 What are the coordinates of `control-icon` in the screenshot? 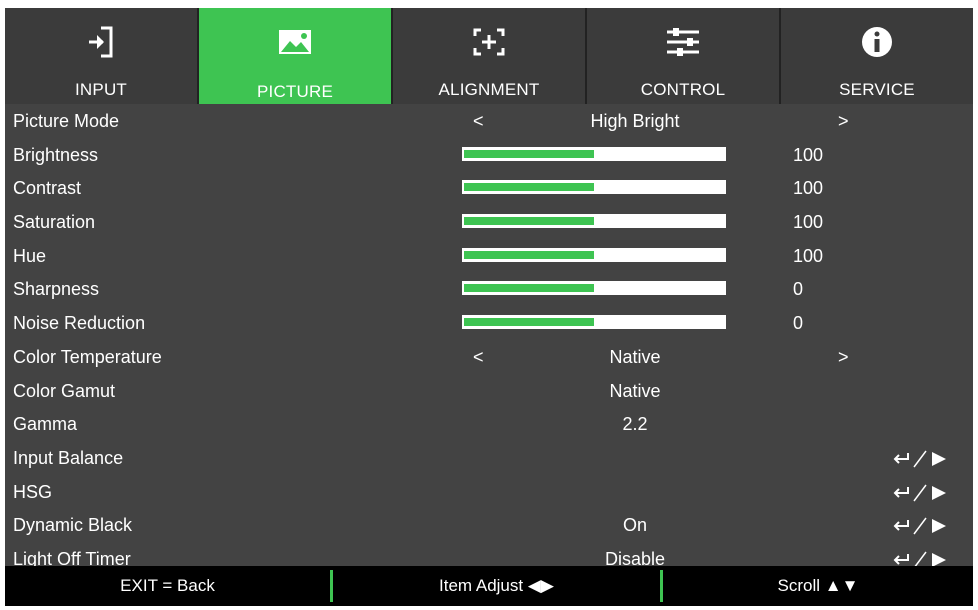 It's located at (683, 42).